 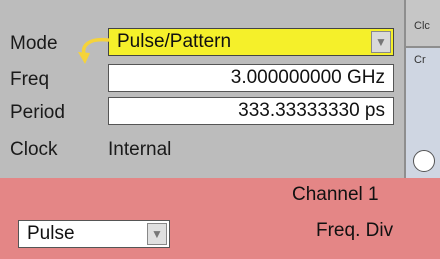 What do you see at coordinates (307, 77) in the screenshot?
I see `freq-value: 3.000000000 GHz` at bounding box center [307, 77].